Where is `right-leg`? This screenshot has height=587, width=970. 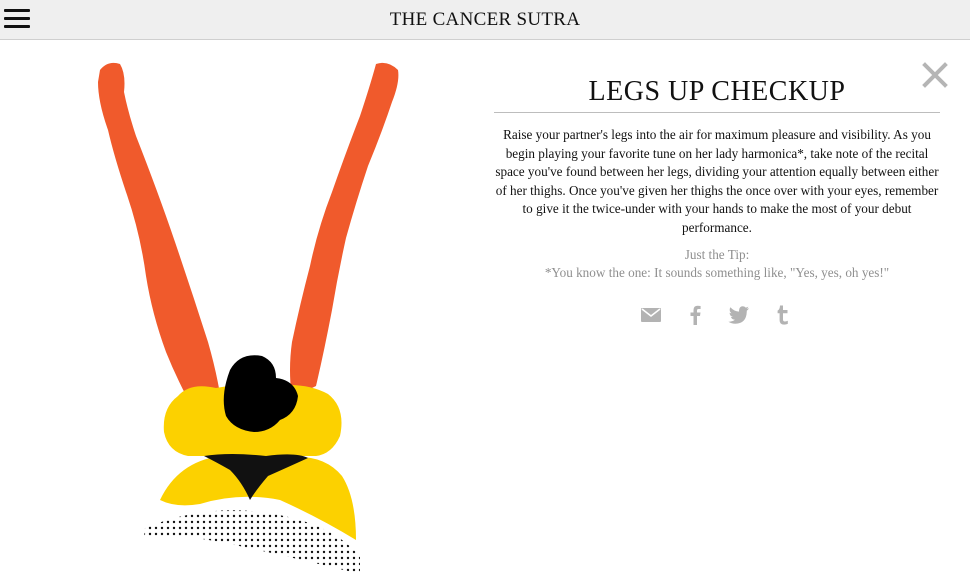
right-leg is located at coordinates (344, 230).